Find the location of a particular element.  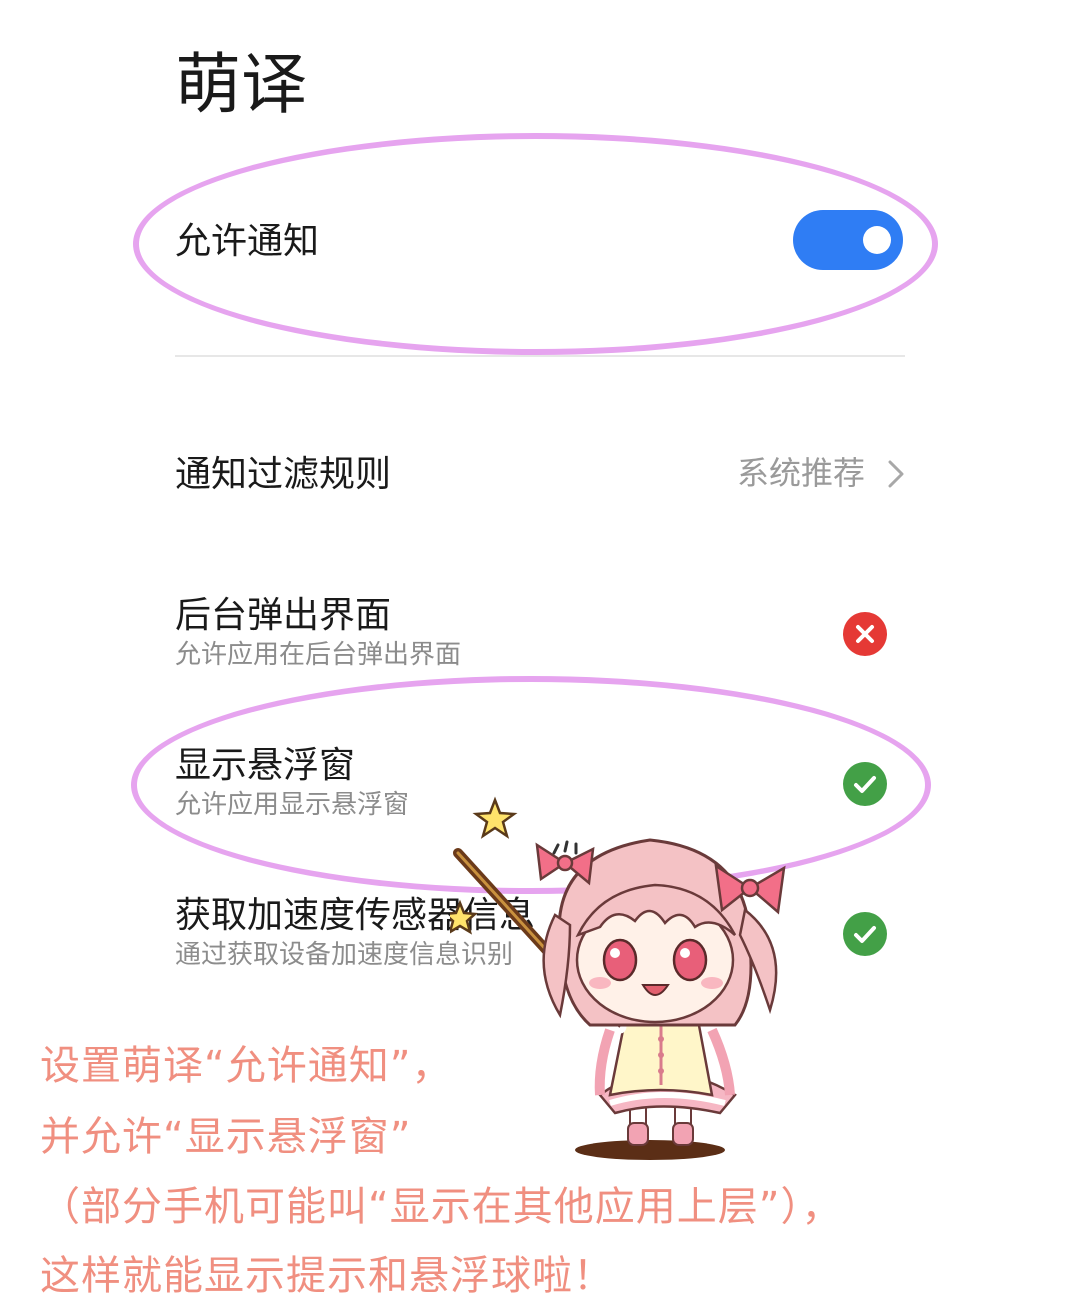

section-divider is located at coordinates (540, 356).